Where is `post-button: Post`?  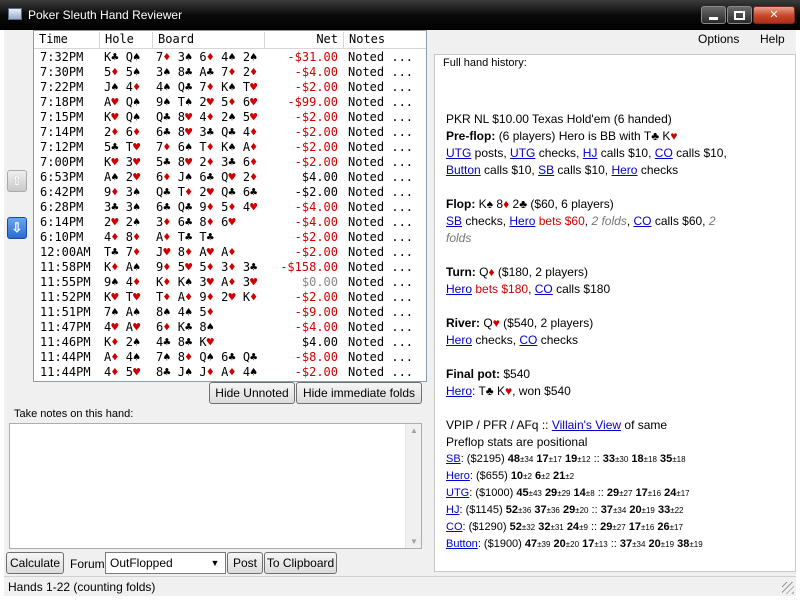
post-button: Post is located at coordinates (245, 563).